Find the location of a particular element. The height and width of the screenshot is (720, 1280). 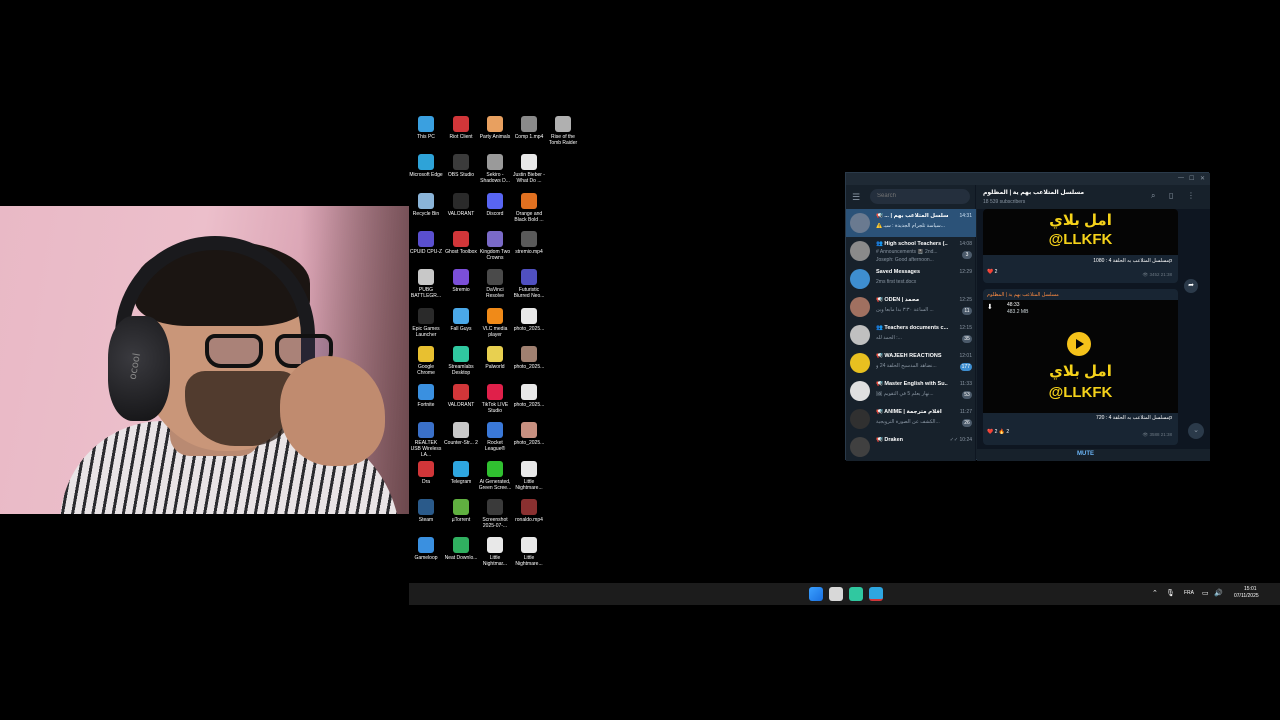

desktop-icon: Fortnite is located at coordinates (426, 396).